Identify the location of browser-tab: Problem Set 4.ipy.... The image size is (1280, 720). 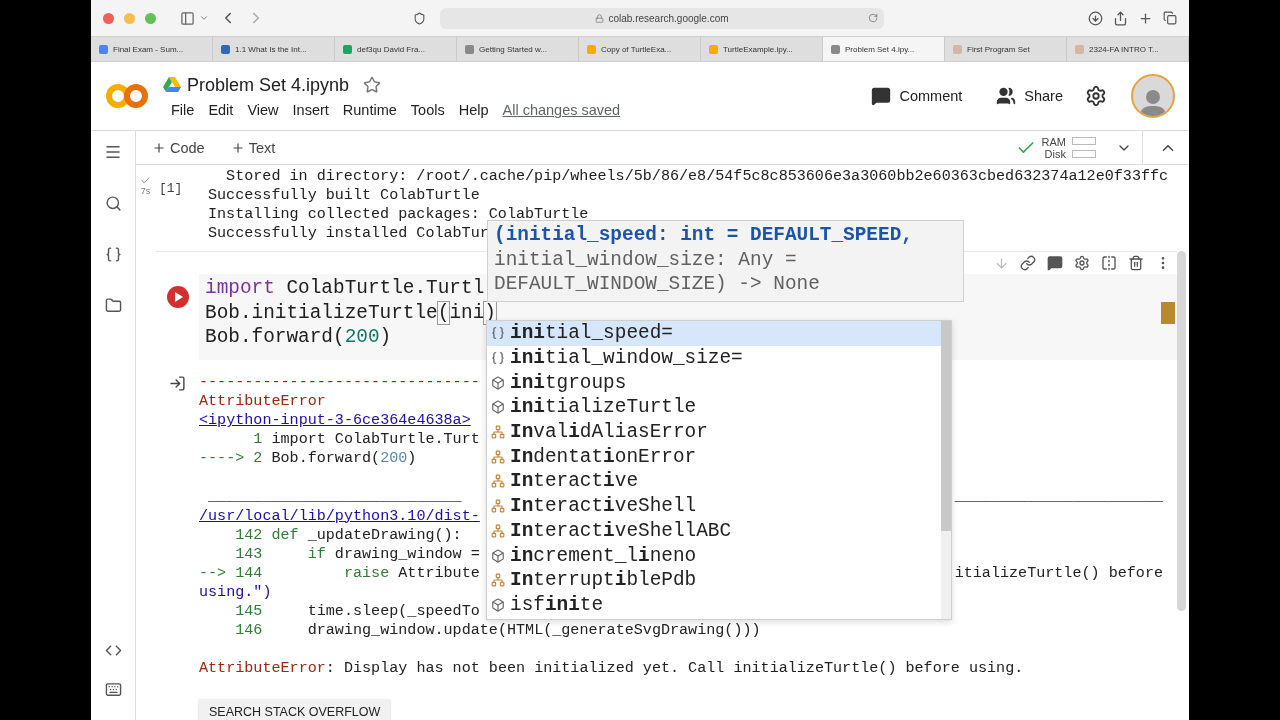
(884, 49).